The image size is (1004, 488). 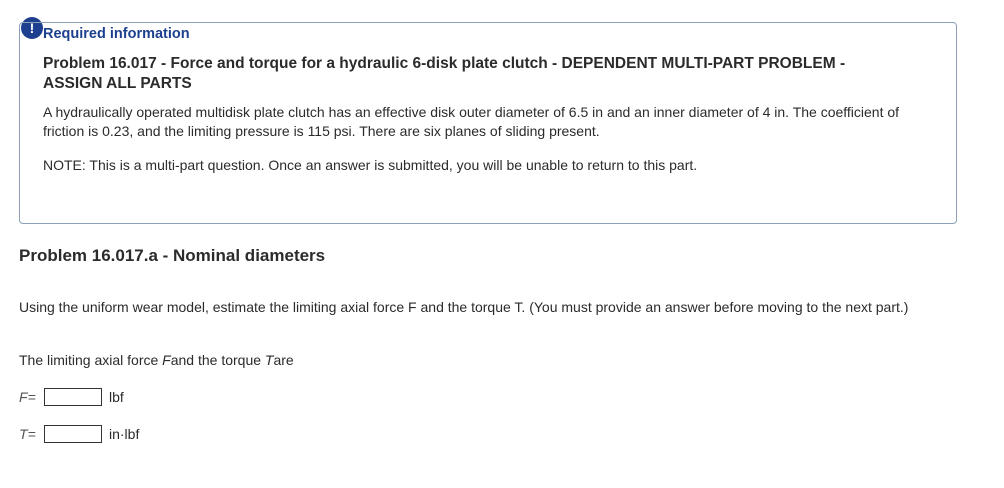 I want to click on prompt-prefix: The limiting axial force, so click(x=91, y=360).